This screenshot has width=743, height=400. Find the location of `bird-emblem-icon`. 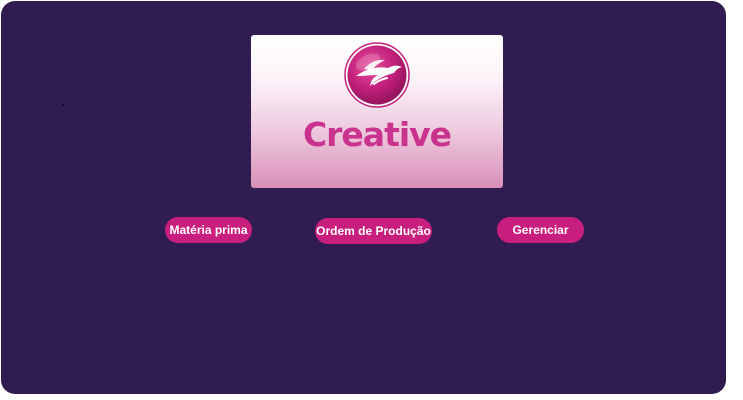

bird-emblem-icon is located at coordinates (377, 75).